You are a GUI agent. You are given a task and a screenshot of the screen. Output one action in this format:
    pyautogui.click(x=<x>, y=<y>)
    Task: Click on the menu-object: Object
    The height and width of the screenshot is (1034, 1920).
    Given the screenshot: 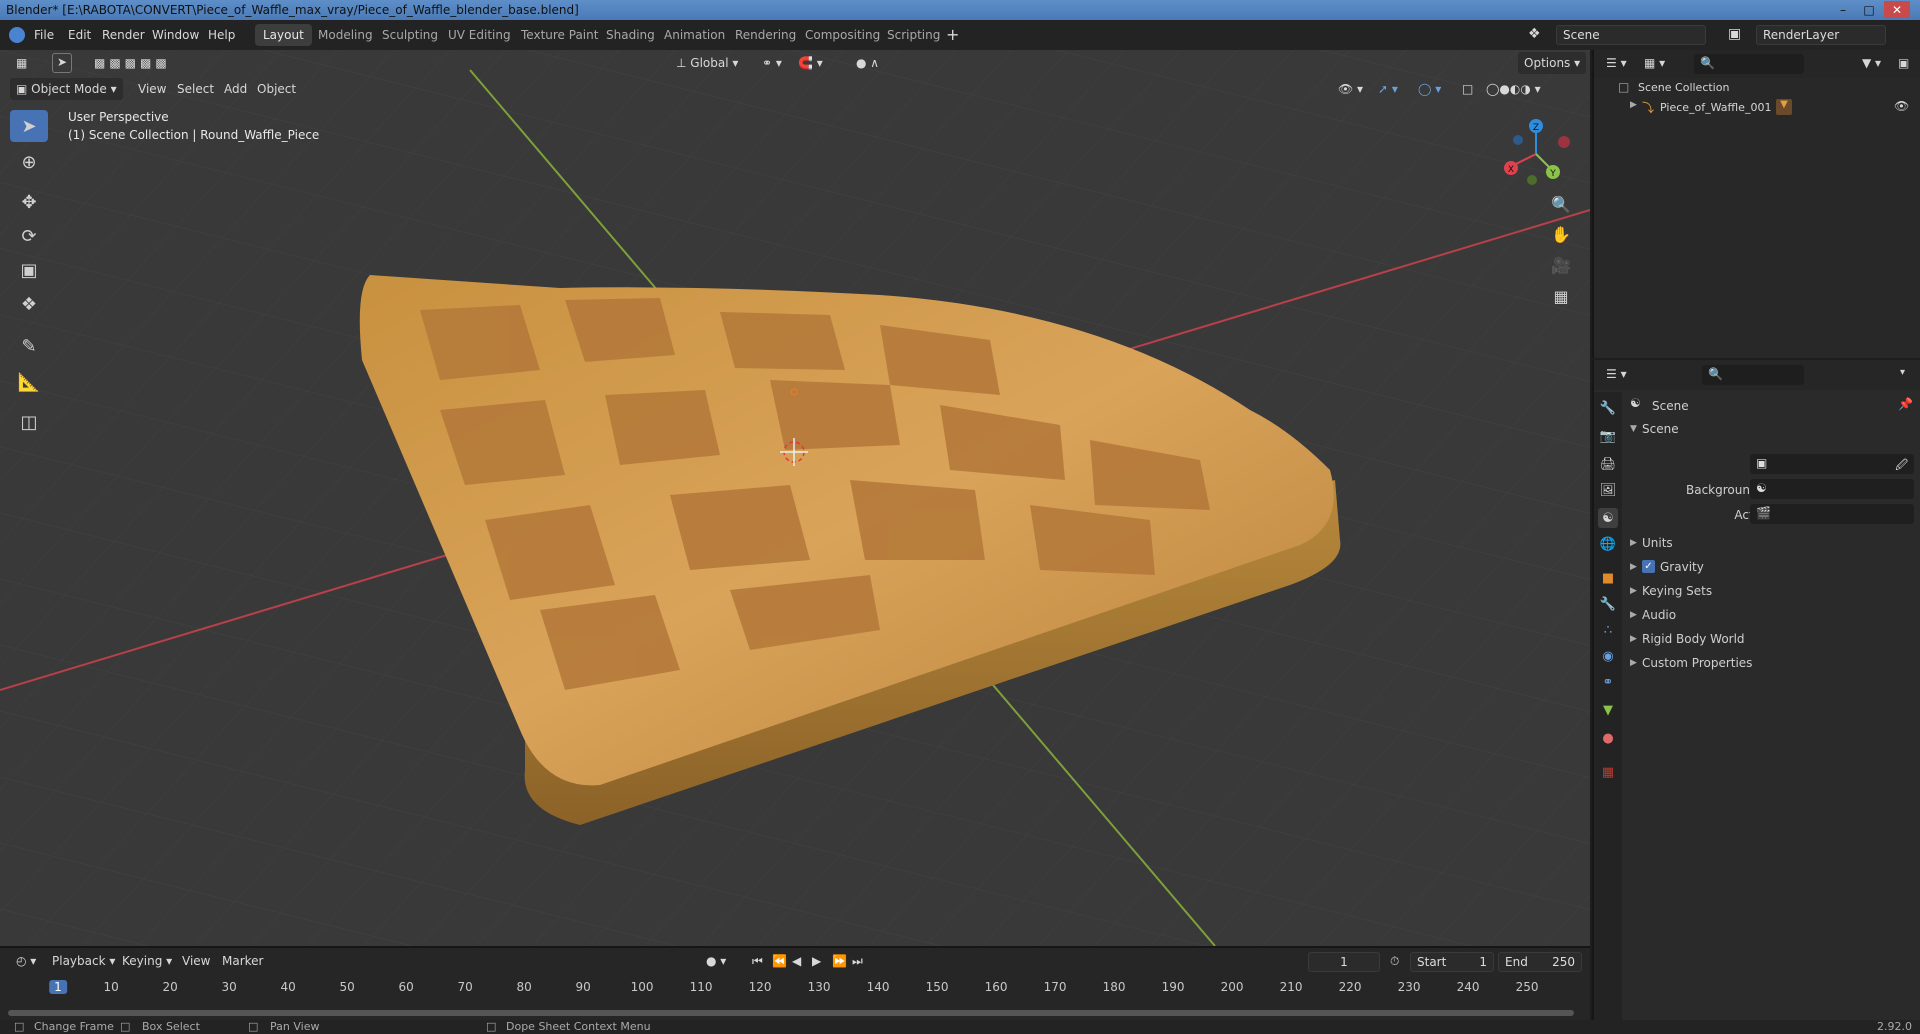 What is the action you would take?
    pyautogui.click(x=276, y=89)
    